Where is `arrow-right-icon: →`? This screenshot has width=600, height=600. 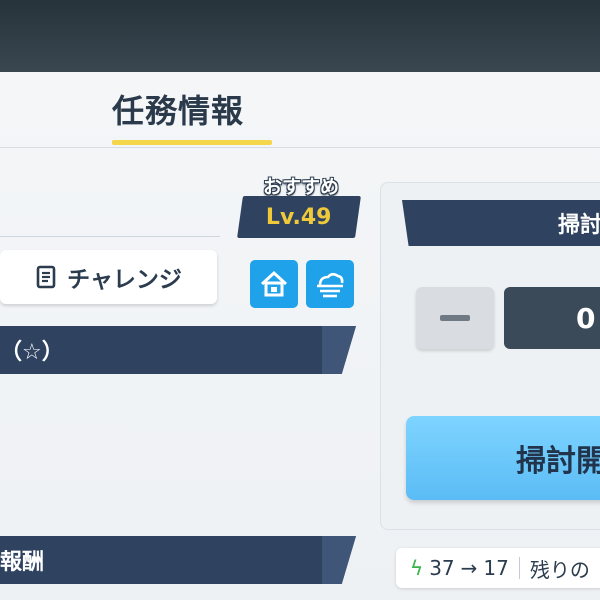 arrow-right-icon: → is located at coordinates (469, 568).